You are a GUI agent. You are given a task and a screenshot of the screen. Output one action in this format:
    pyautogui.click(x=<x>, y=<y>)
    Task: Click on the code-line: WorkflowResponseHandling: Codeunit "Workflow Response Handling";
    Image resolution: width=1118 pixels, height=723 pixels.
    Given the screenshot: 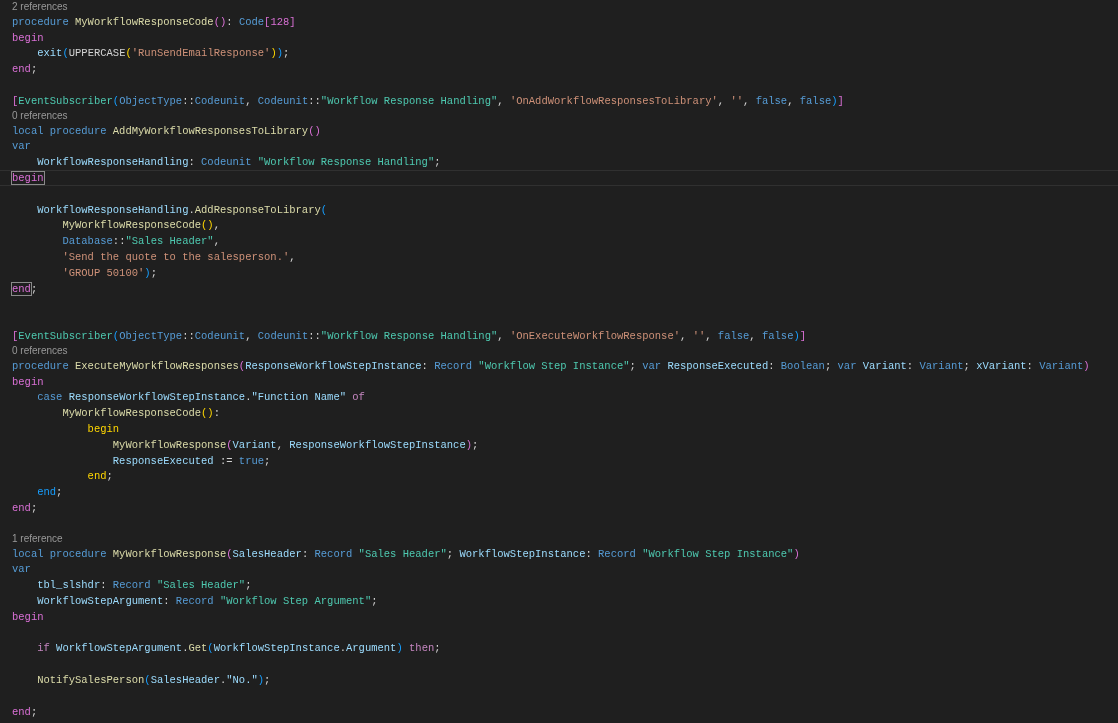 What is the action you would take?
    pyautogui.click(x=238, y=162)
    